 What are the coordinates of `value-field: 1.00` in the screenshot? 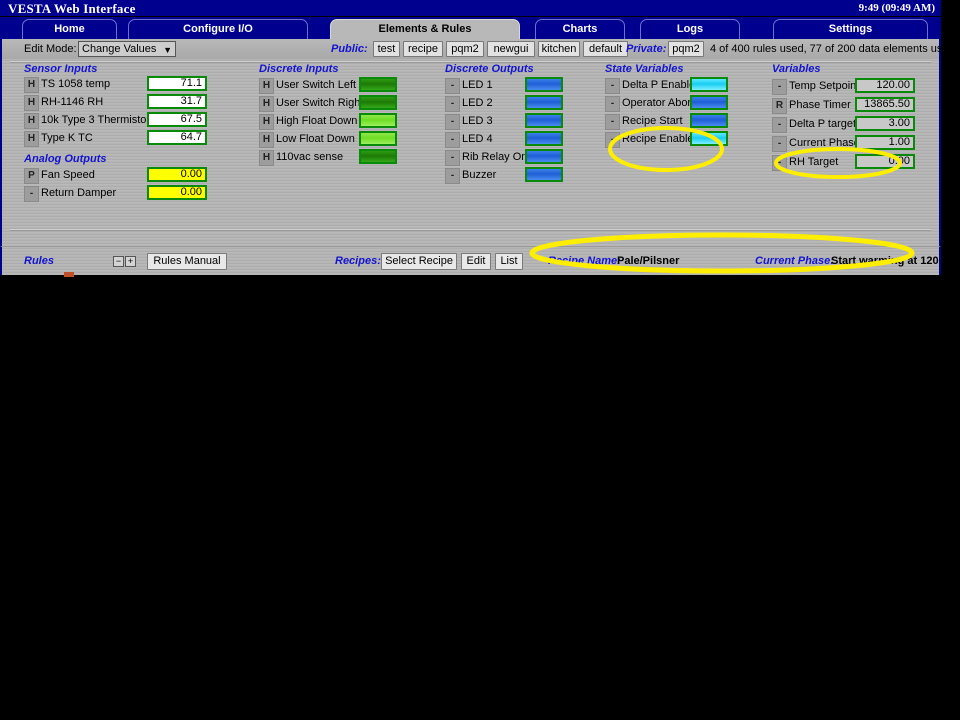 It's located at (885, 142).